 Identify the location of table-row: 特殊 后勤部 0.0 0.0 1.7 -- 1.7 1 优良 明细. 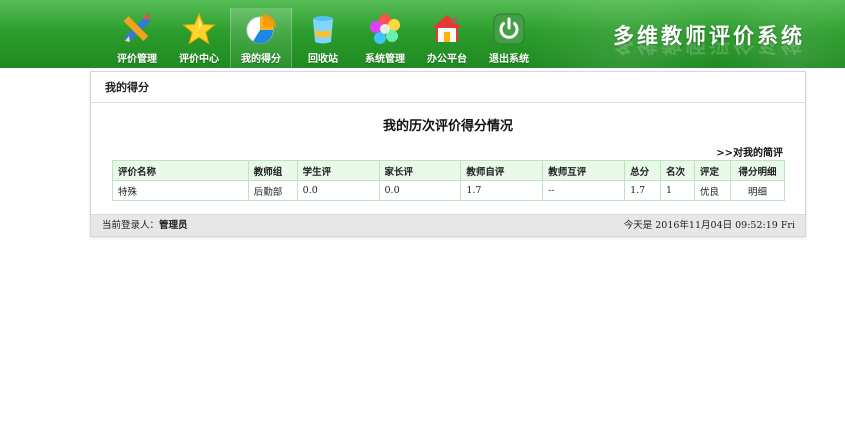
(449, 190).